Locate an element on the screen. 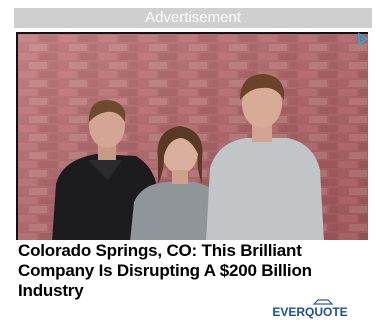  advertisement-label: Advertisement is located at coordinates (193, 18).